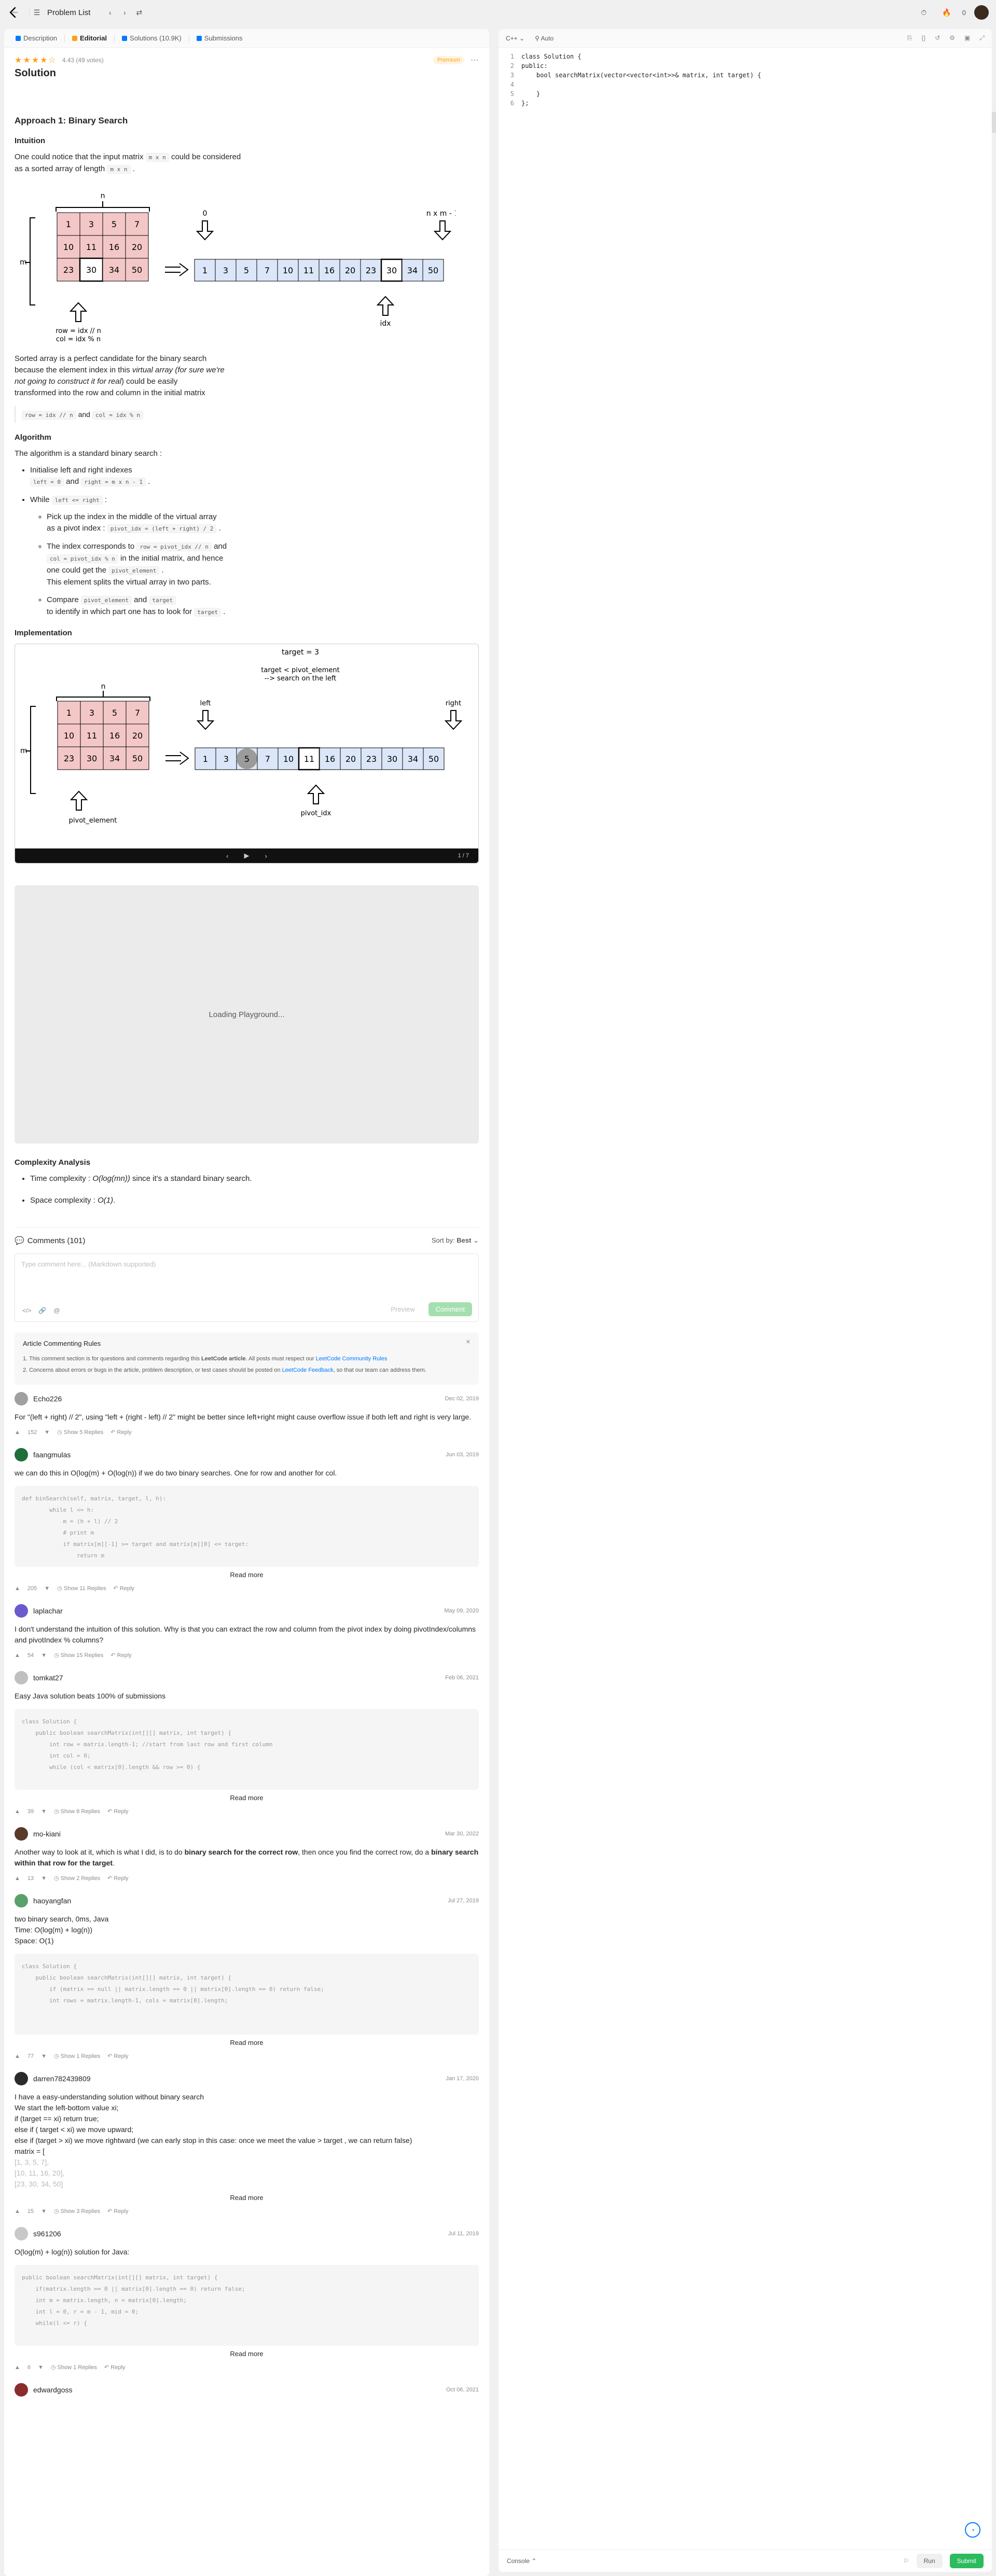 The width and height of the screenshot is (996, 2576). What do you see at coordinates (27, 1310) in the screenshot?
I see `code-icon: </>` at bounding box center [27, 1310].